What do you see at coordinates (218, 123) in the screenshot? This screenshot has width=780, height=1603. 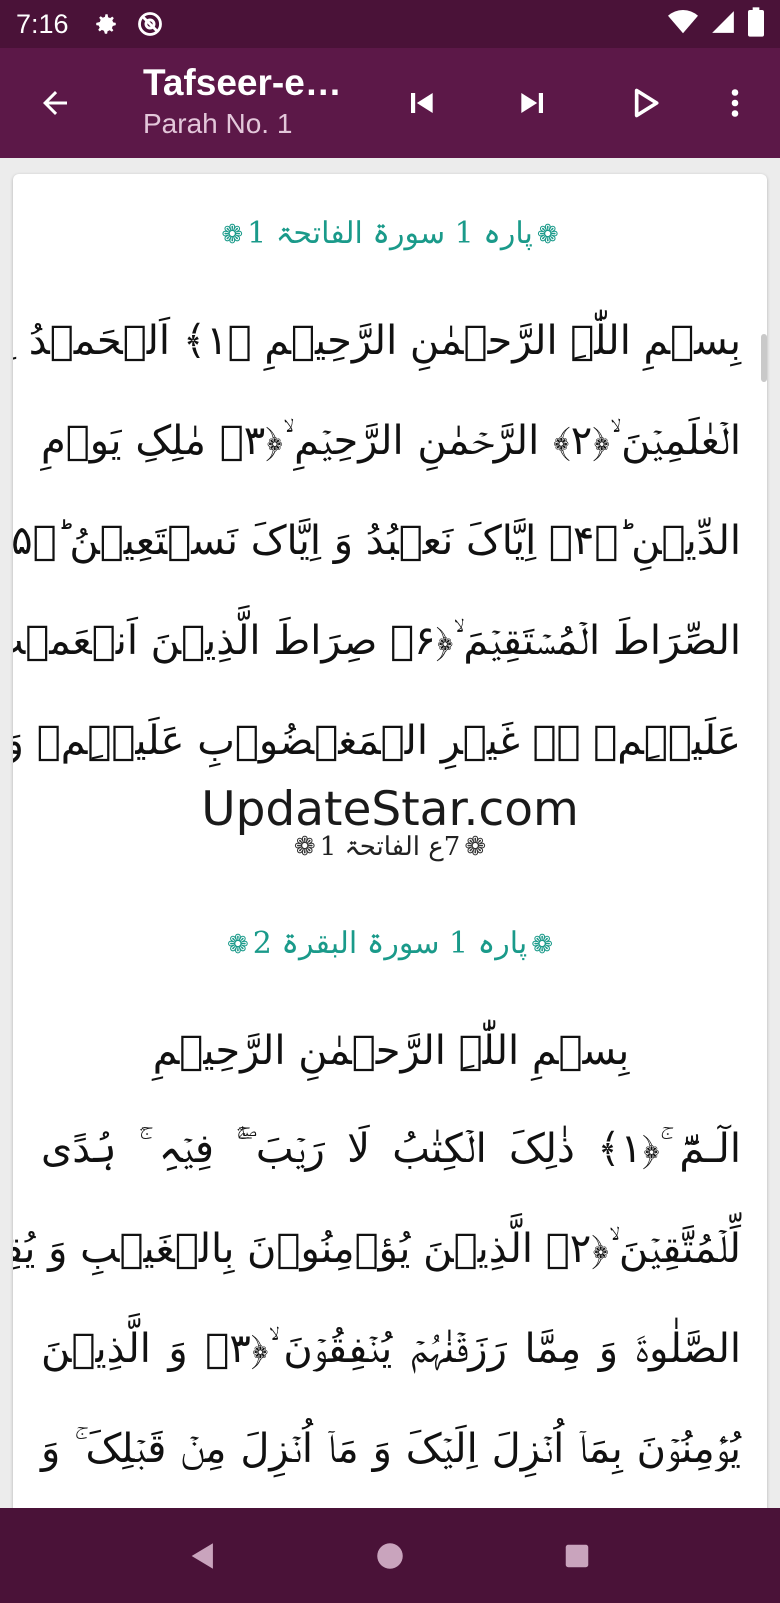 I see `page-subtitle: Parah No. 1` at bounding box center [218, 123].